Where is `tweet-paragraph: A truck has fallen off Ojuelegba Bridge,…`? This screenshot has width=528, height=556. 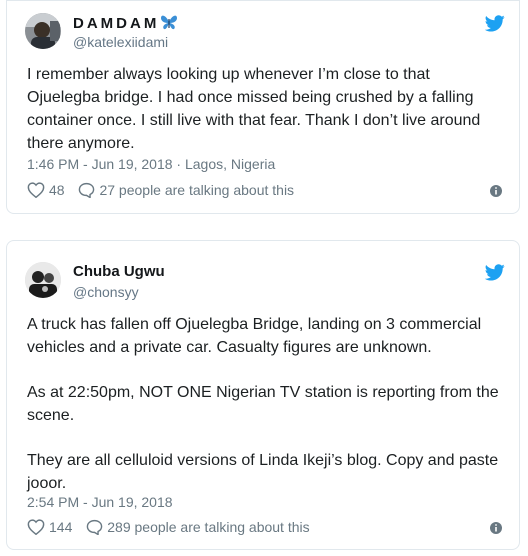 tweet-paragraph: A truck has fallen off Ojuelegba Bridge,… is located at coordinates (254, 336).